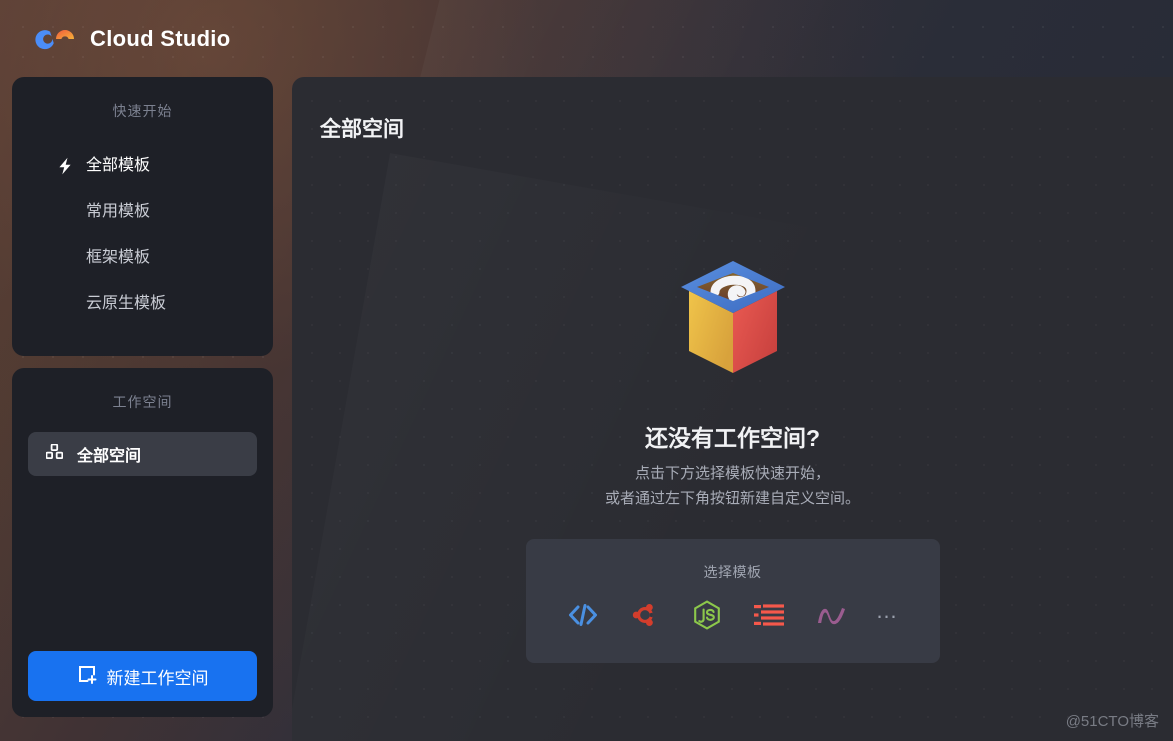 Image resolution: width=1173 pixels, height=741 pixels. Describe the element at coordinates (142, 111) in the screenshot. I see `quickstart-title: 快速开始` at that location.